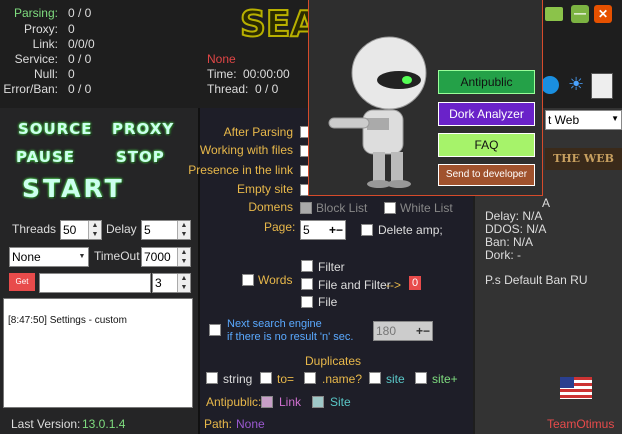 This screenshot has height=434, width=622. Describe the element at coordinates (390, 208) in the screenshot. I see `white-list-checkbox` at that location.